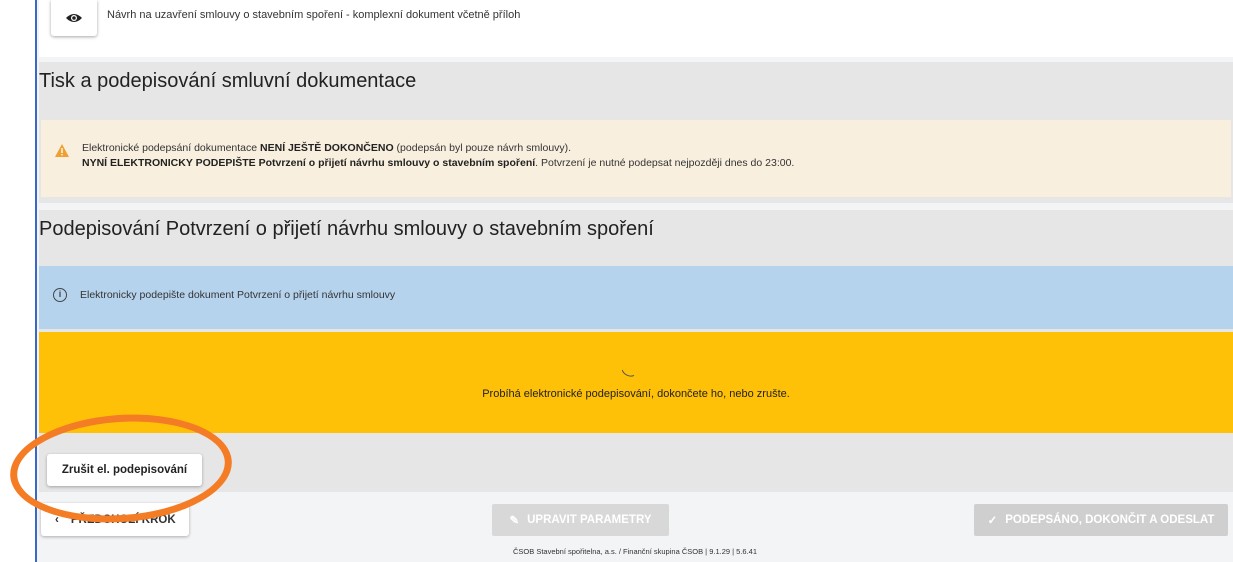 Image resolution: width=1233 pixels, height=562 pixels. What do you see at coordinates (1110, 520) in the screenshot?
I see `finish-and-send-label: PODEPSÁNO, DOKONČIT A ODESLAT` at bounding box center [1110, 520].